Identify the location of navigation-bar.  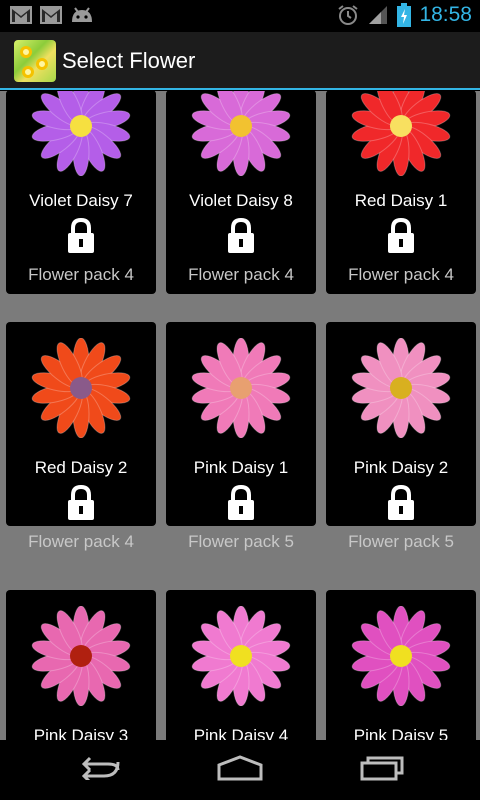
(240, 770).